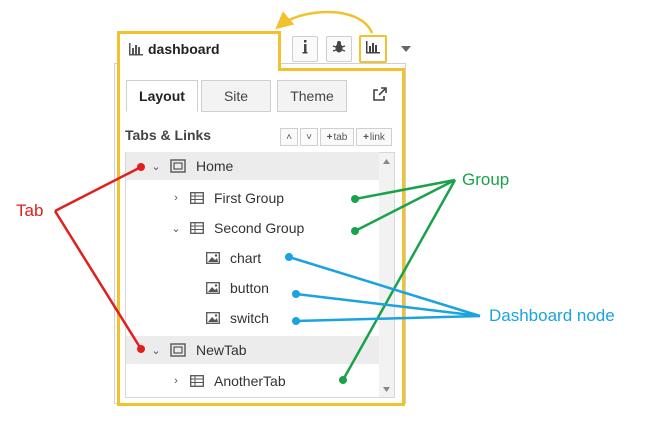 The image size is (647, 440). Describe the element at coordinates (30, 210) in the screenshot. I see `tab-annotation-label: Tab` at that location.